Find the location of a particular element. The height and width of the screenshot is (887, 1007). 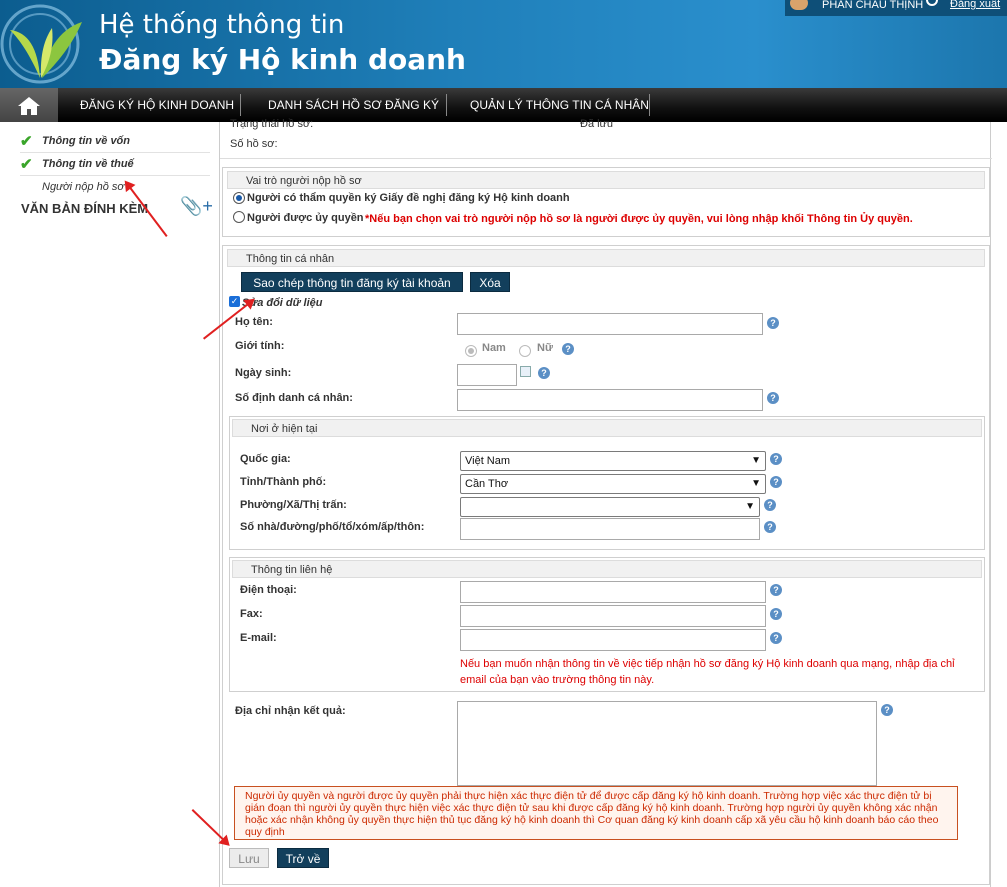

so-nha-input is located at coordinates (610, 529).